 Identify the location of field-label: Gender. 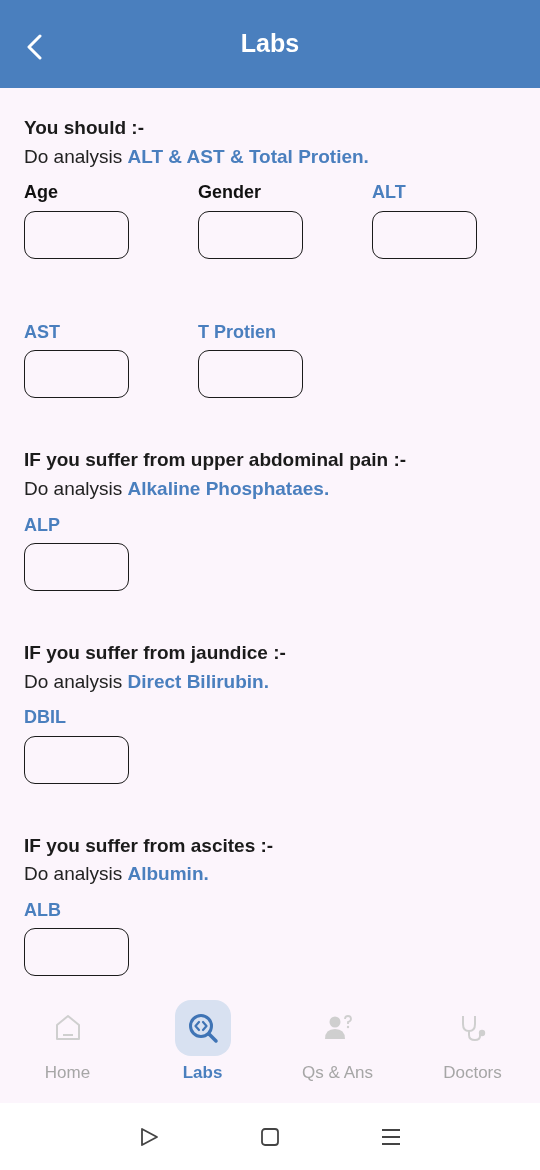
(230, 193).